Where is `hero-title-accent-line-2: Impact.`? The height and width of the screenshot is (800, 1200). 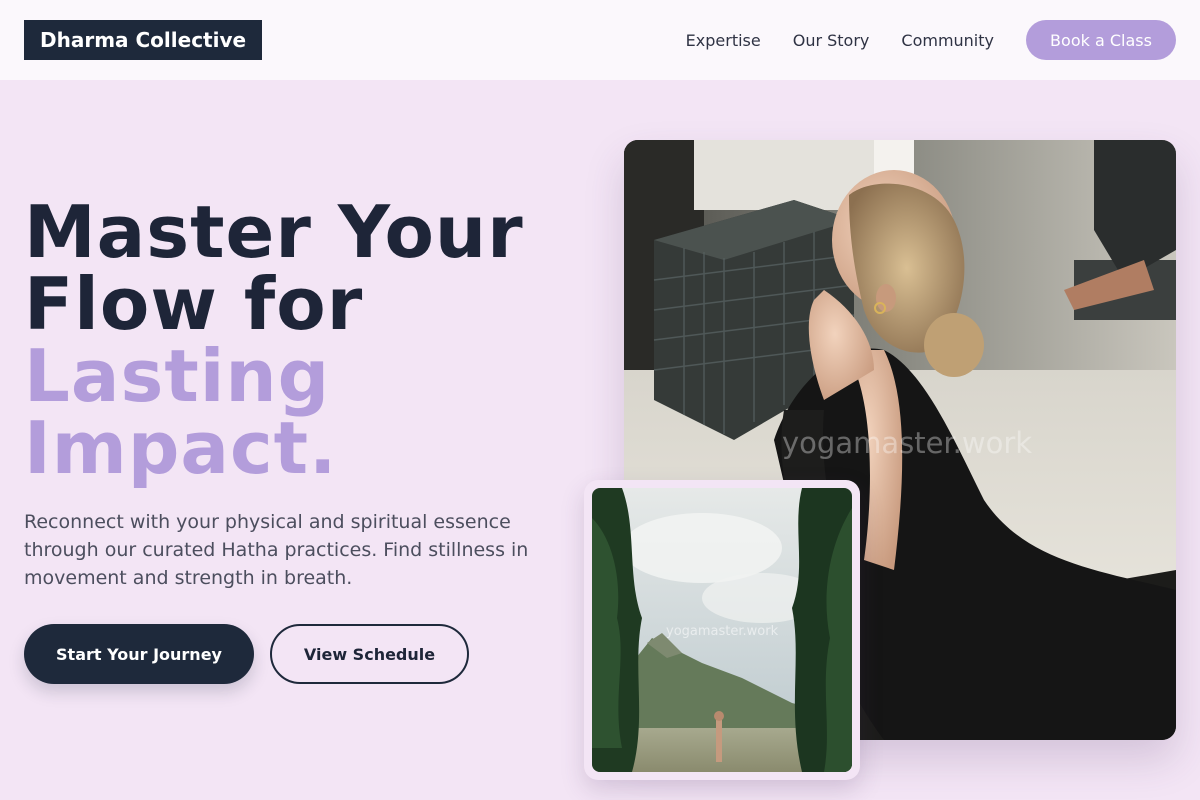 hero-title-accent-line-2: Impact. is located at coordinates (181, 448).